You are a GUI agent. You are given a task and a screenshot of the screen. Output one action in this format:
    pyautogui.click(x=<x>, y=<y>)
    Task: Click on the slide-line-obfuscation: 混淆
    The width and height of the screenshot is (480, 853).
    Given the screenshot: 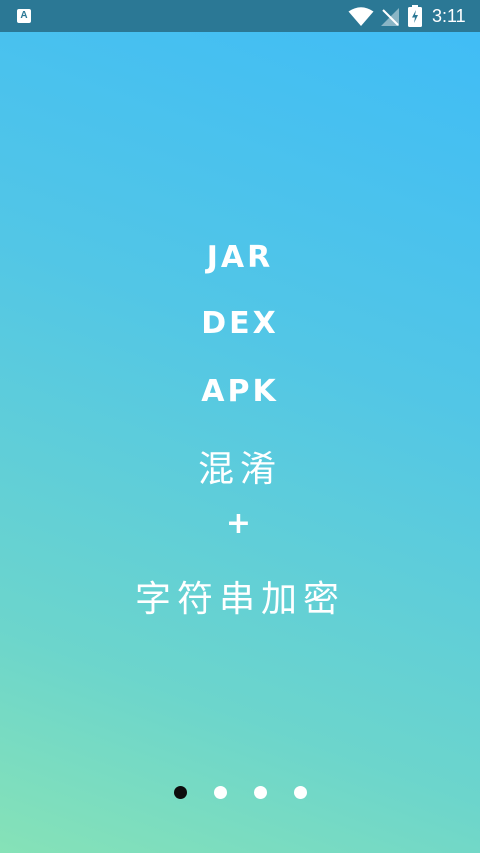 What is the action you would take?
    pyautogui.click(x=239, y=469)
    